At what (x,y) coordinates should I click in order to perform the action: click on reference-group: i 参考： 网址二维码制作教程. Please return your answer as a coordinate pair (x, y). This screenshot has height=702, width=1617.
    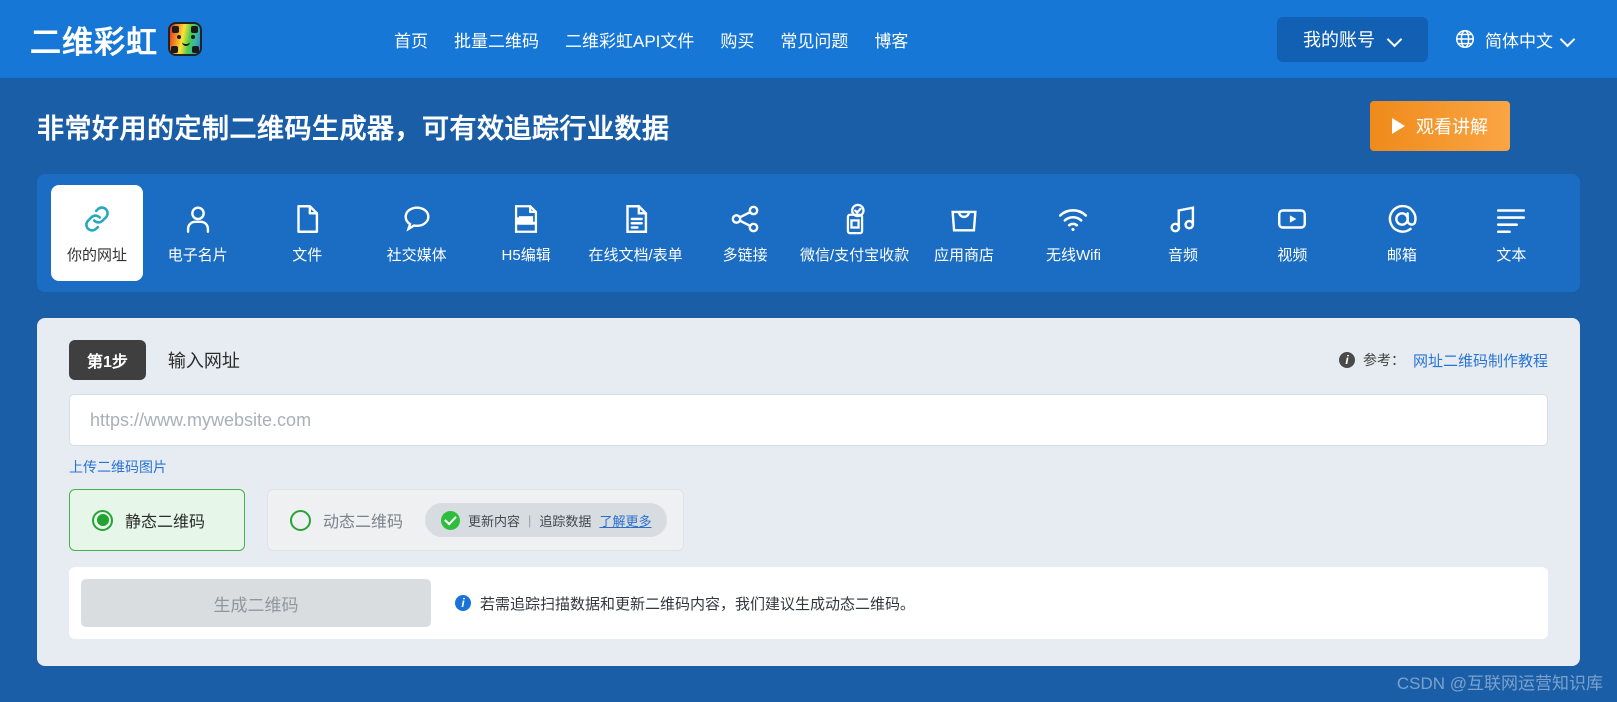
    Looking at the image, I should click on (1443, 360).